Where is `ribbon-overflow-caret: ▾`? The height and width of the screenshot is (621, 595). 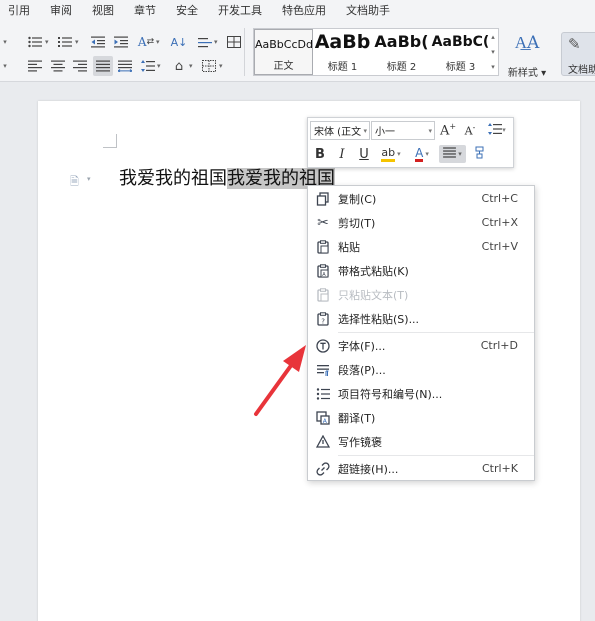 ribbon-overflow-caret: ▾ is located at coordinates (5, 42).